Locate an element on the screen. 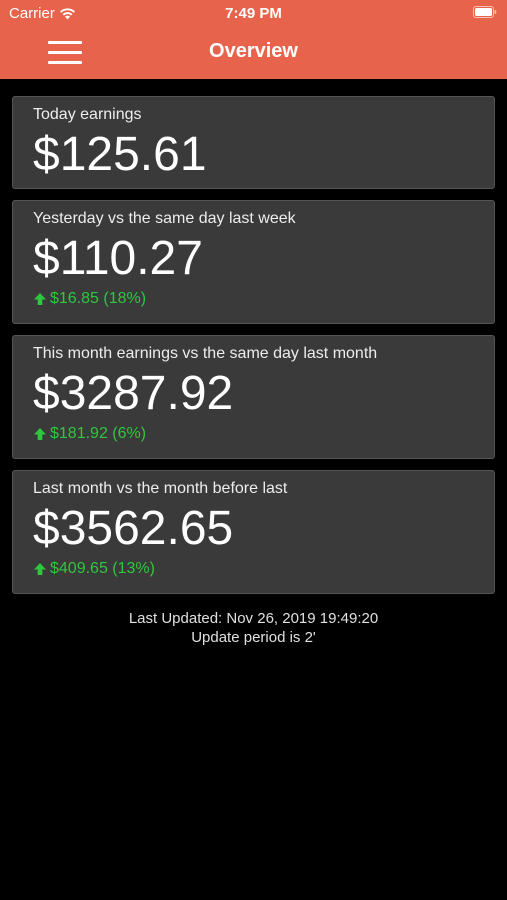 The image size is (507, 900). card-value: $3287.92 is located at coordinates (133, 393).